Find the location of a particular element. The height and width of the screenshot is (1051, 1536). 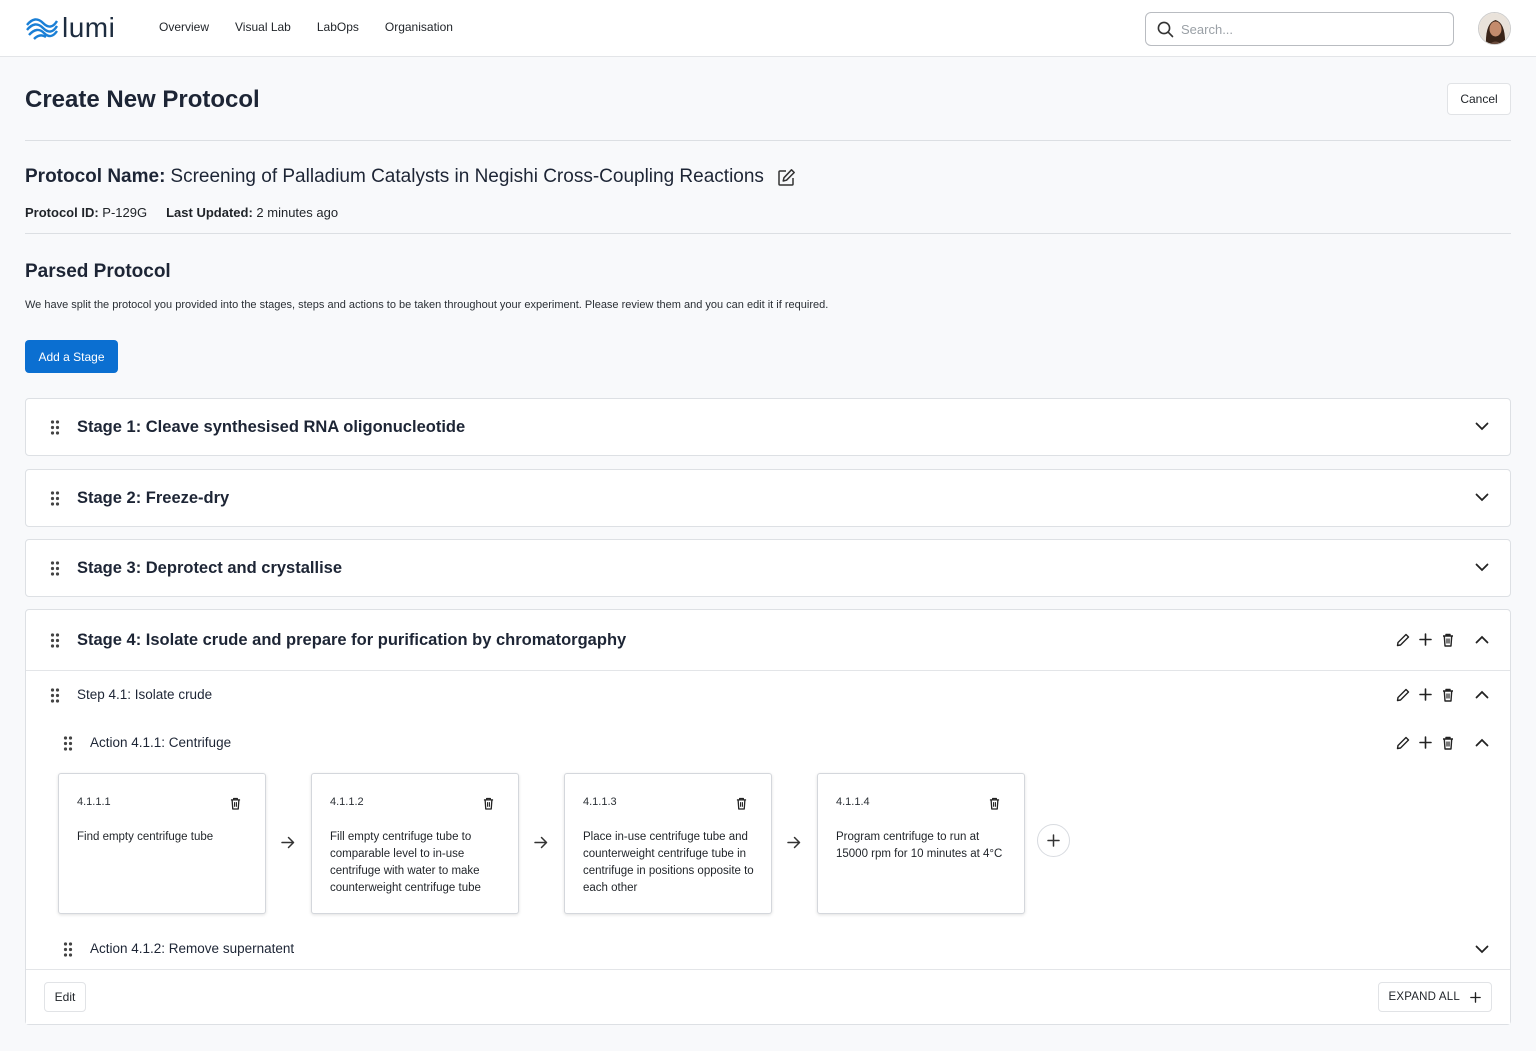

search-input is located at coordinates (1306, 29).